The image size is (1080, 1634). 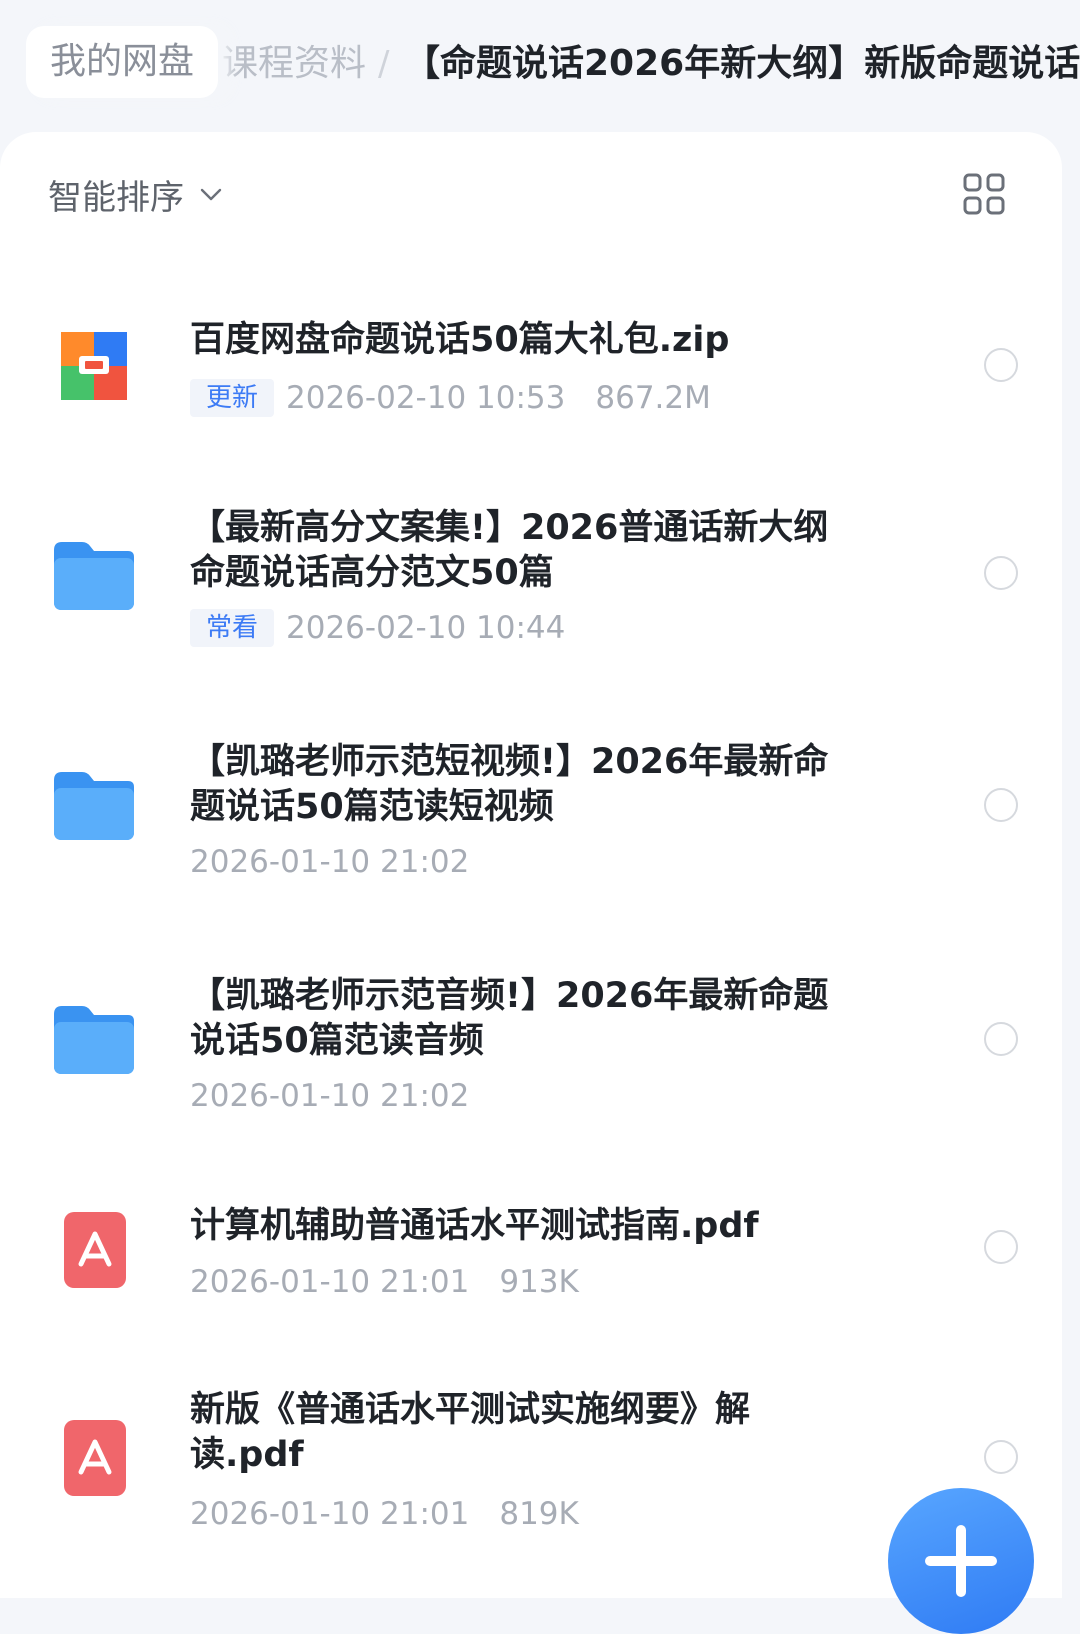 I want to click on upload-fab-button, so click(x=961, y=1561).